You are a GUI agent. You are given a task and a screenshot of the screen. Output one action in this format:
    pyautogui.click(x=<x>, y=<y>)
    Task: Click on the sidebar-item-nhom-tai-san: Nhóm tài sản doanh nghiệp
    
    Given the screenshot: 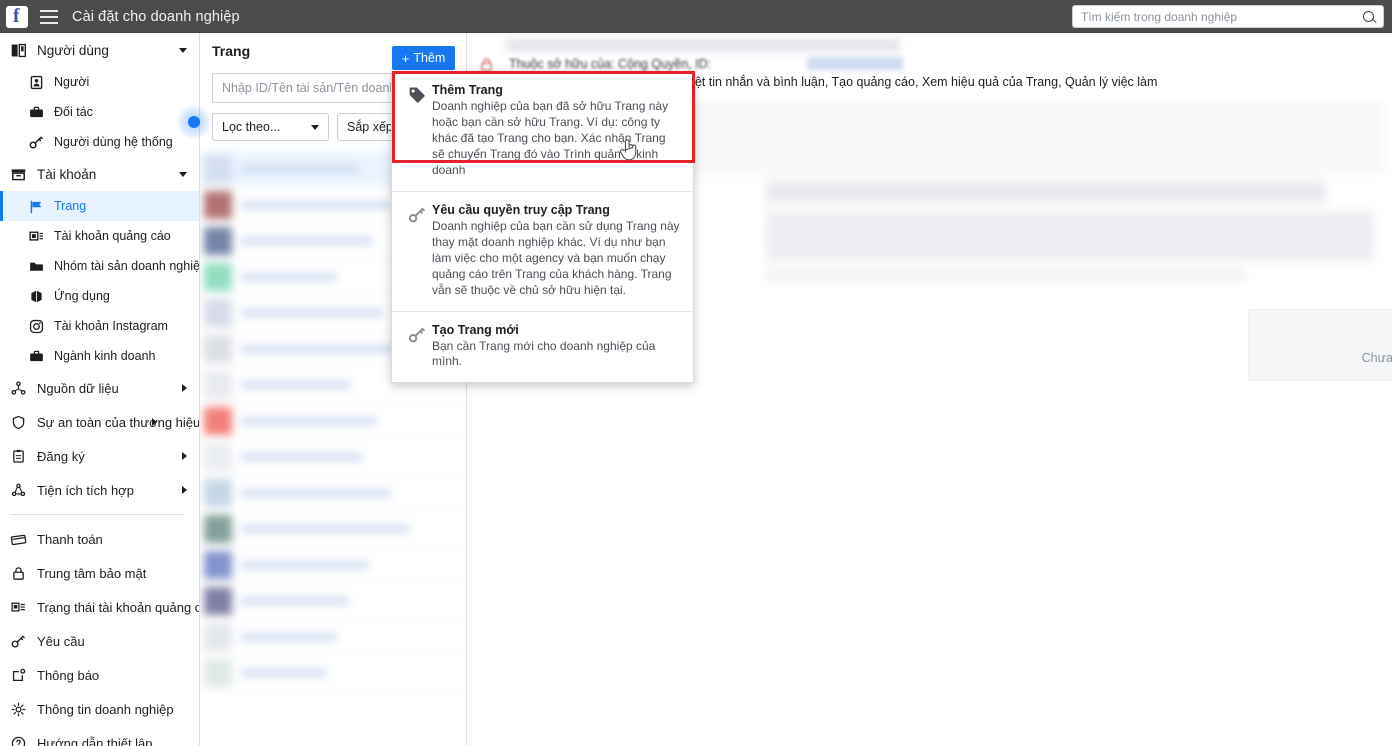 What is the action you would take?
    pyautogui.click(x=99, y=266)
    